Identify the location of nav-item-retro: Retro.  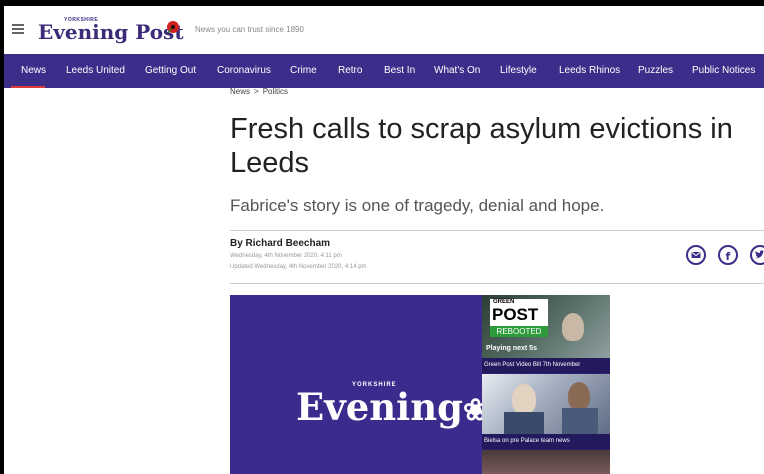
(350, 70).